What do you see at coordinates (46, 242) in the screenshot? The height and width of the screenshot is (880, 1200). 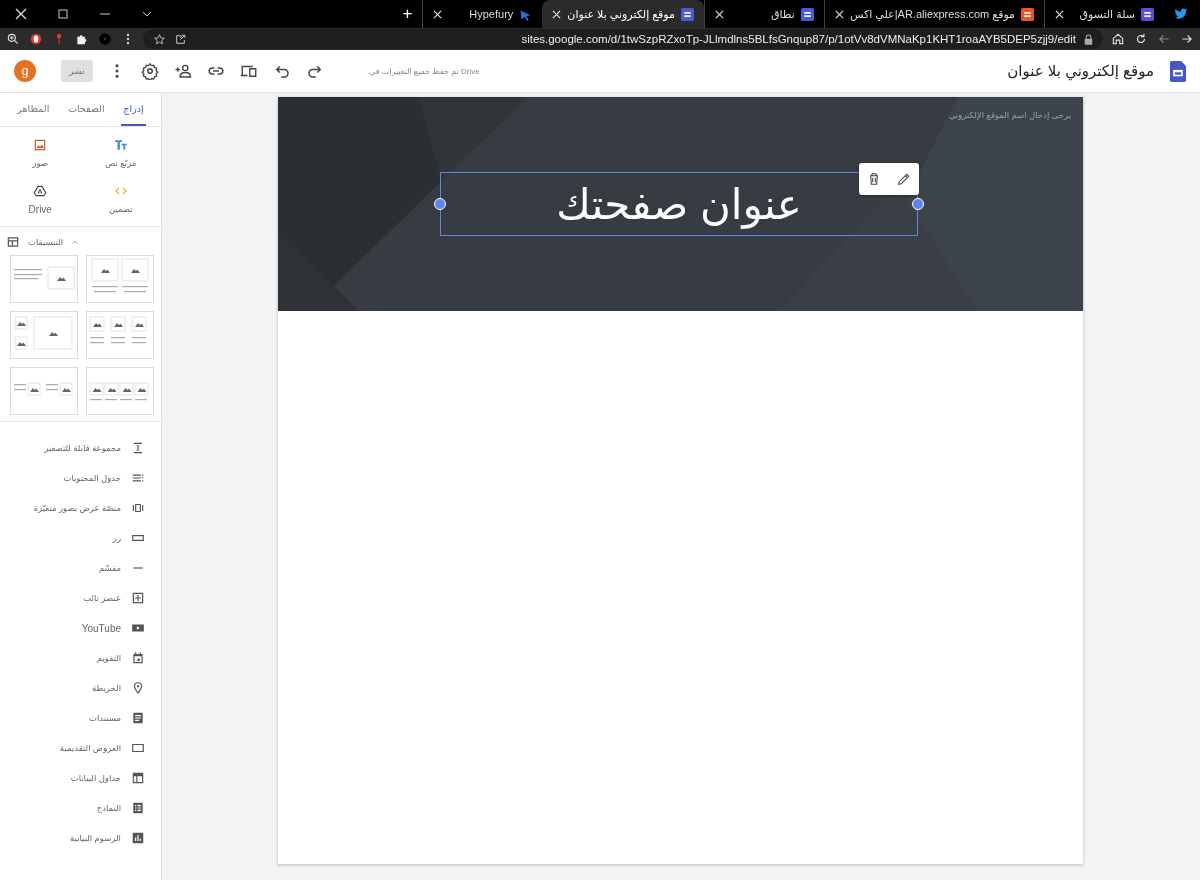 I see `layouts-heading: التنسيقات` at bounding box center [46, 242].